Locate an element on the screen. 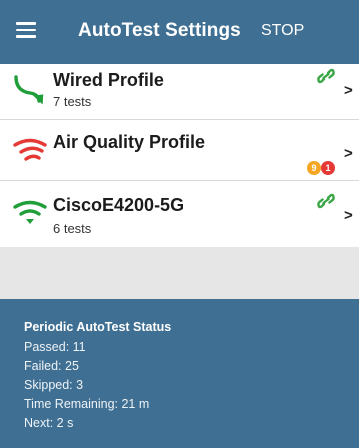 Image resolution: width=359 pixels, height=448 pixels. profile-name: Wired Profile is located at coordinates (108, 80).